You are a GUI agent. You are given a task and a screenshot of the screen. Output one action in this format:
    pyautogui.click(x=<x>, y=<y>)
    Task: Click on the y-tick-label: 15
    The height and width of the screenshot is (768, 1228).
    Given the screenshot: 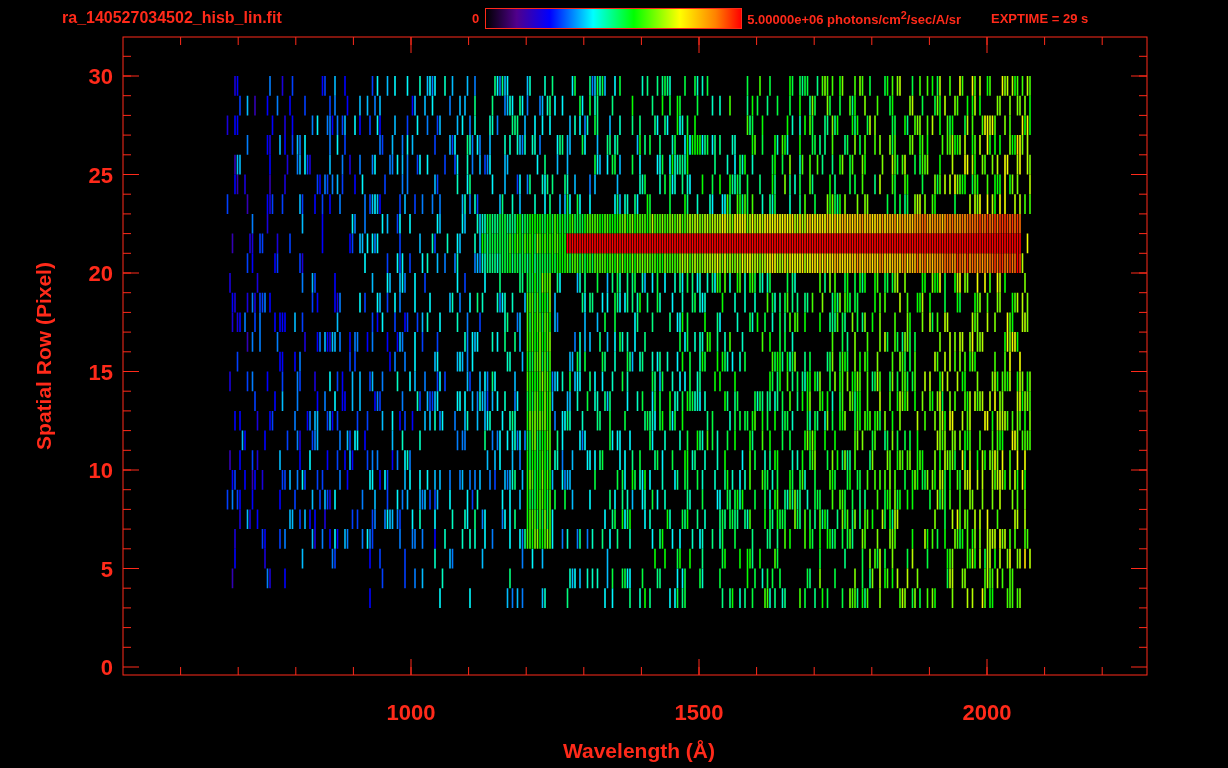 What is the action you would take?
    pyautogui.click(x=100, y=372)
    